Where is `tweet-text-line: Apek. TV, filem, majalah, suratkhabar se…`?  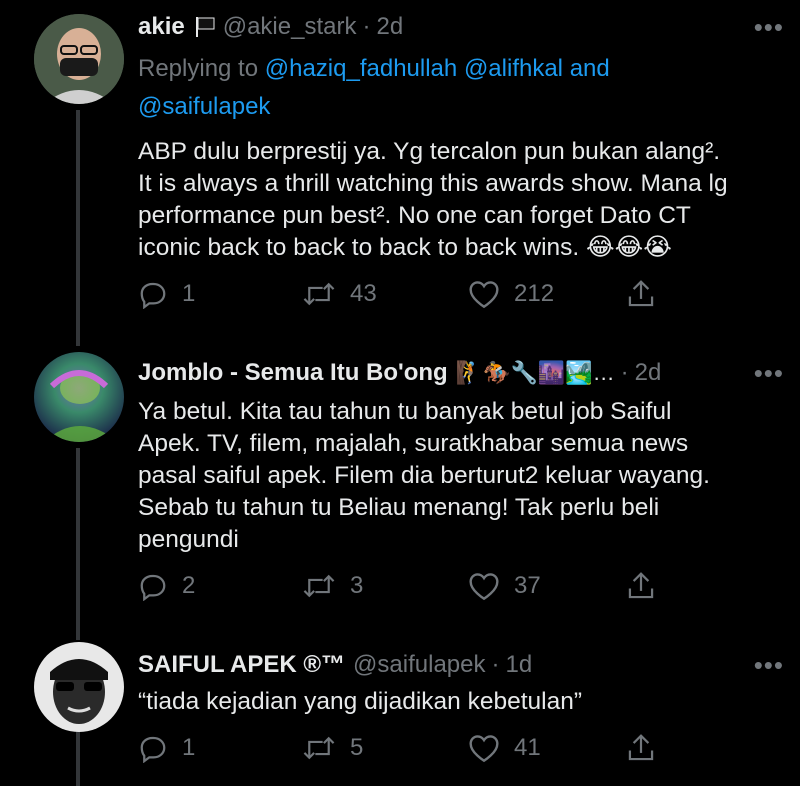 tweet-text-line: Apek. TV, filem, majalah, suratkhabar se… is located at coordinates (413, 443).